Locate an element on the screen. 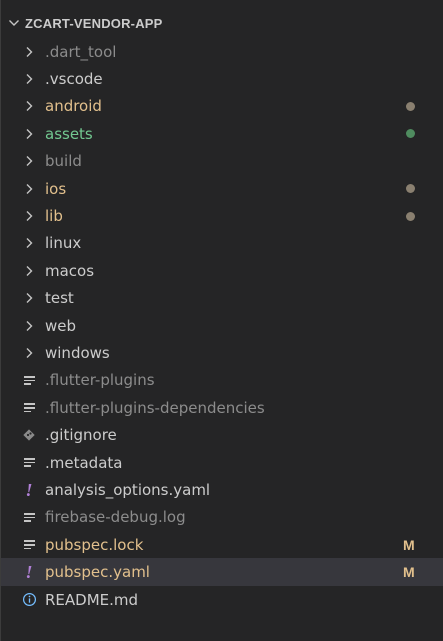 The image size is (443, 641). item-label: android is located at coordinates (73, 106).